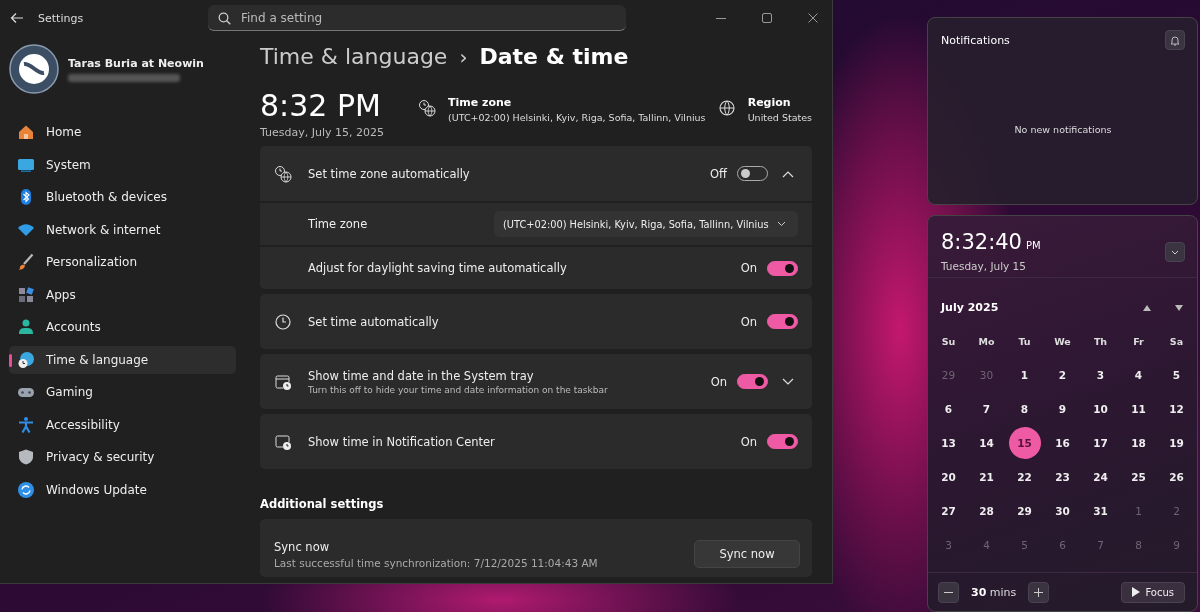  I want to click on window-title: Settings, so click(61, 18).